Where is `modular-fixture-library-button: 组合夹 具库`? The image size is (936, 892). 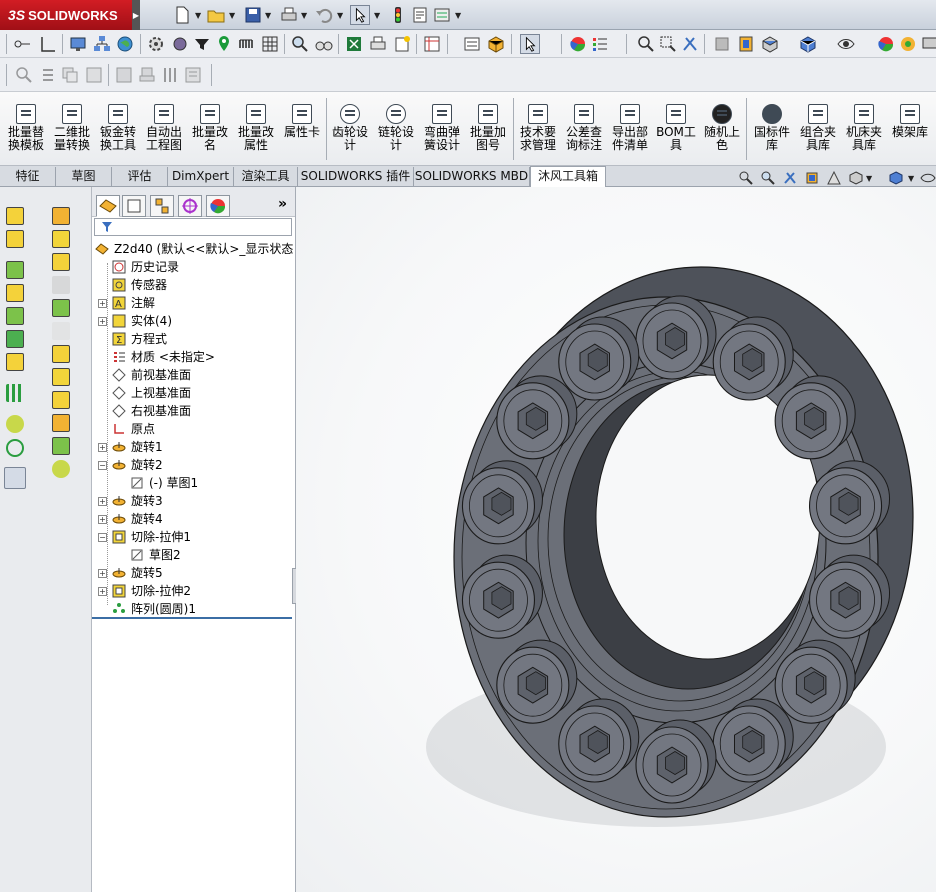
modular-fixture-library-button: 组合夹 具库 is located at coordinates (818, 131).